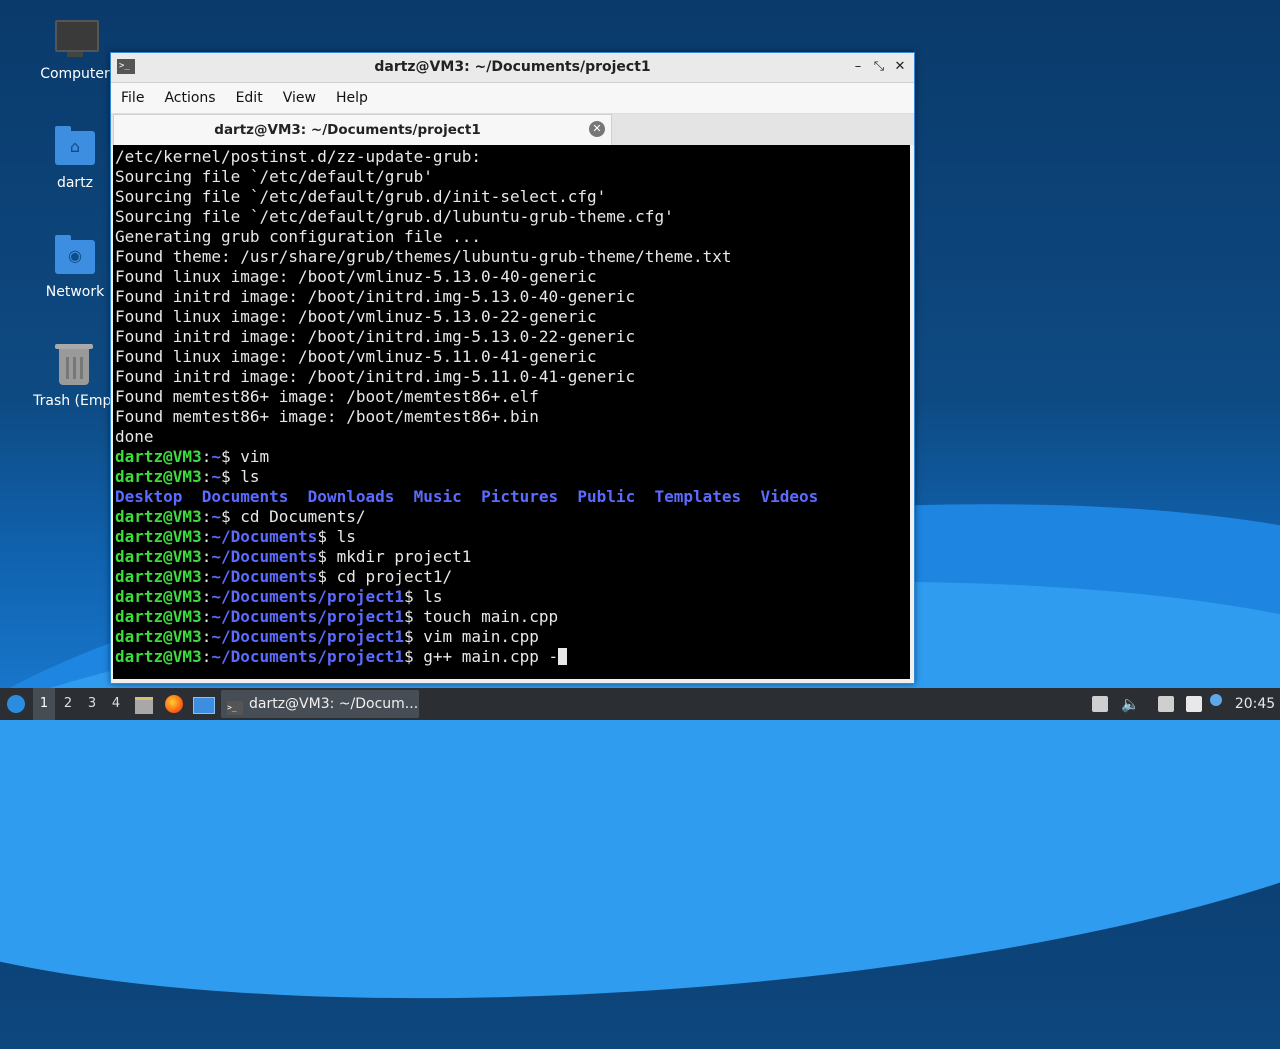  I want to click on terminal-line: dartz@VM3:~$ cd Documents/, so click(240, 516).